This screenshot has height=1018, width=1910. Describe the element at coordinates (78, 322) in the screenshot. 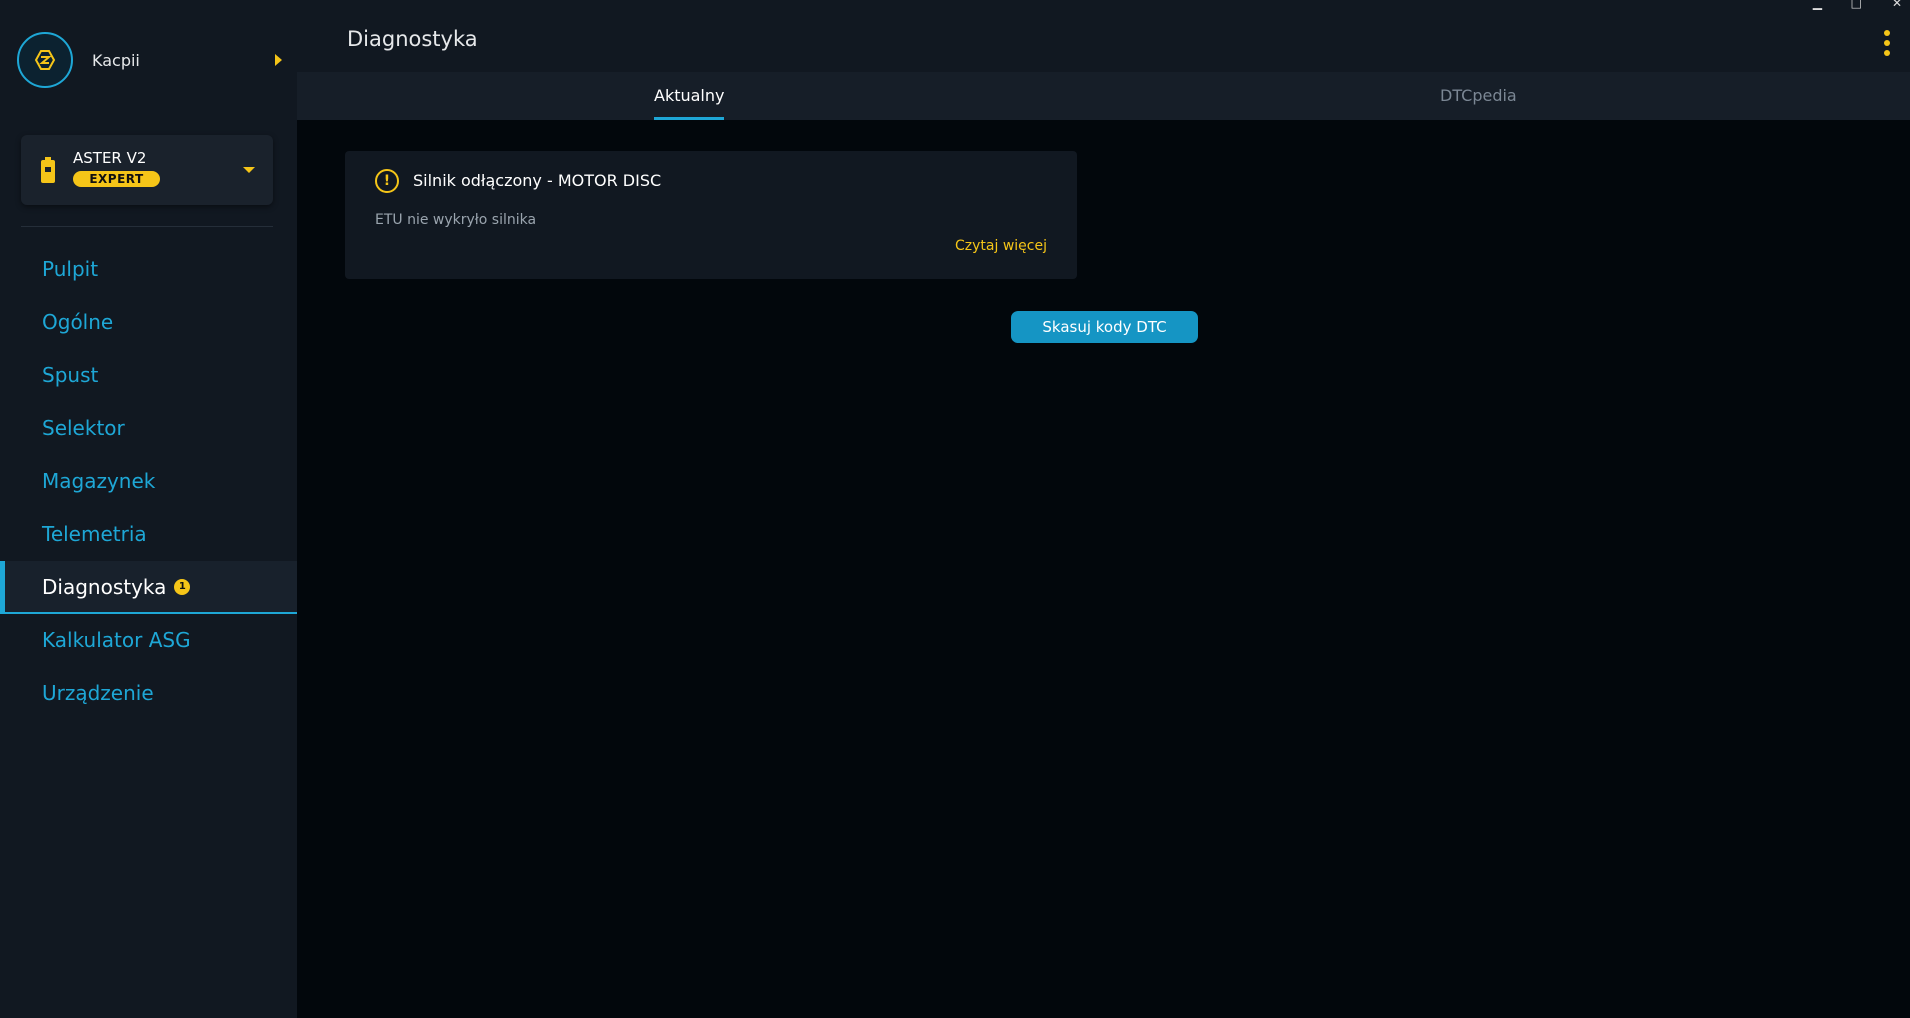

I see `sidebar-item-label: Ogólne` at that location.